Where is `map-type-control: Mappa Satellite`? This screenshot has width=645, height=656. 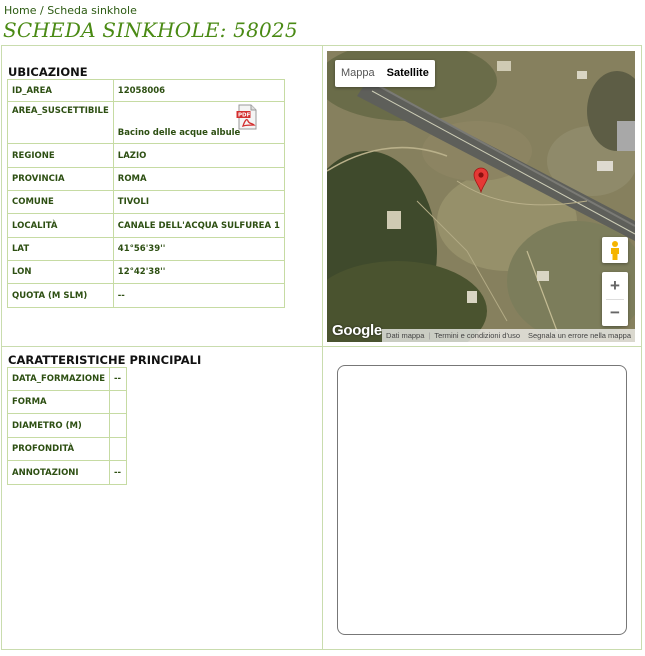
map-type-control: Mappa Satellite is located at coordinates (385, 73).